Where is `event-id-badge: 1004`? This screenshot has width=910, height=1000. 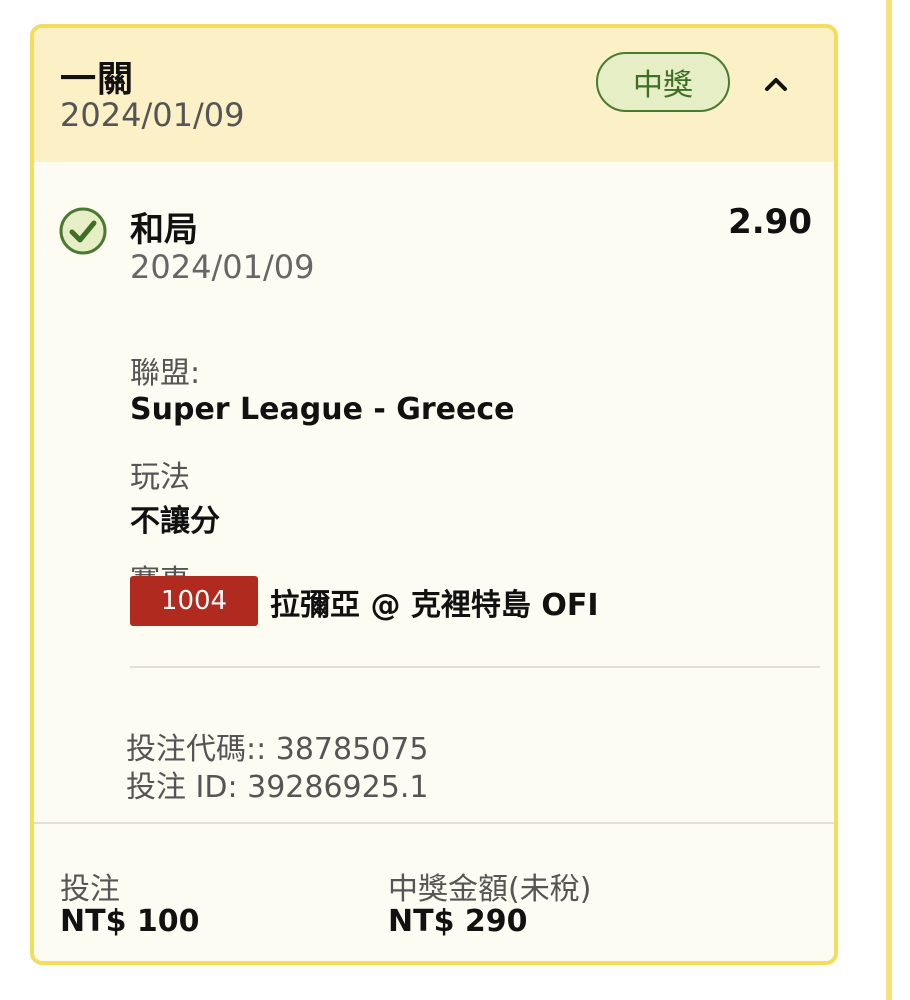 event-id-badge: 1004 is located at coordinates (194, 601).